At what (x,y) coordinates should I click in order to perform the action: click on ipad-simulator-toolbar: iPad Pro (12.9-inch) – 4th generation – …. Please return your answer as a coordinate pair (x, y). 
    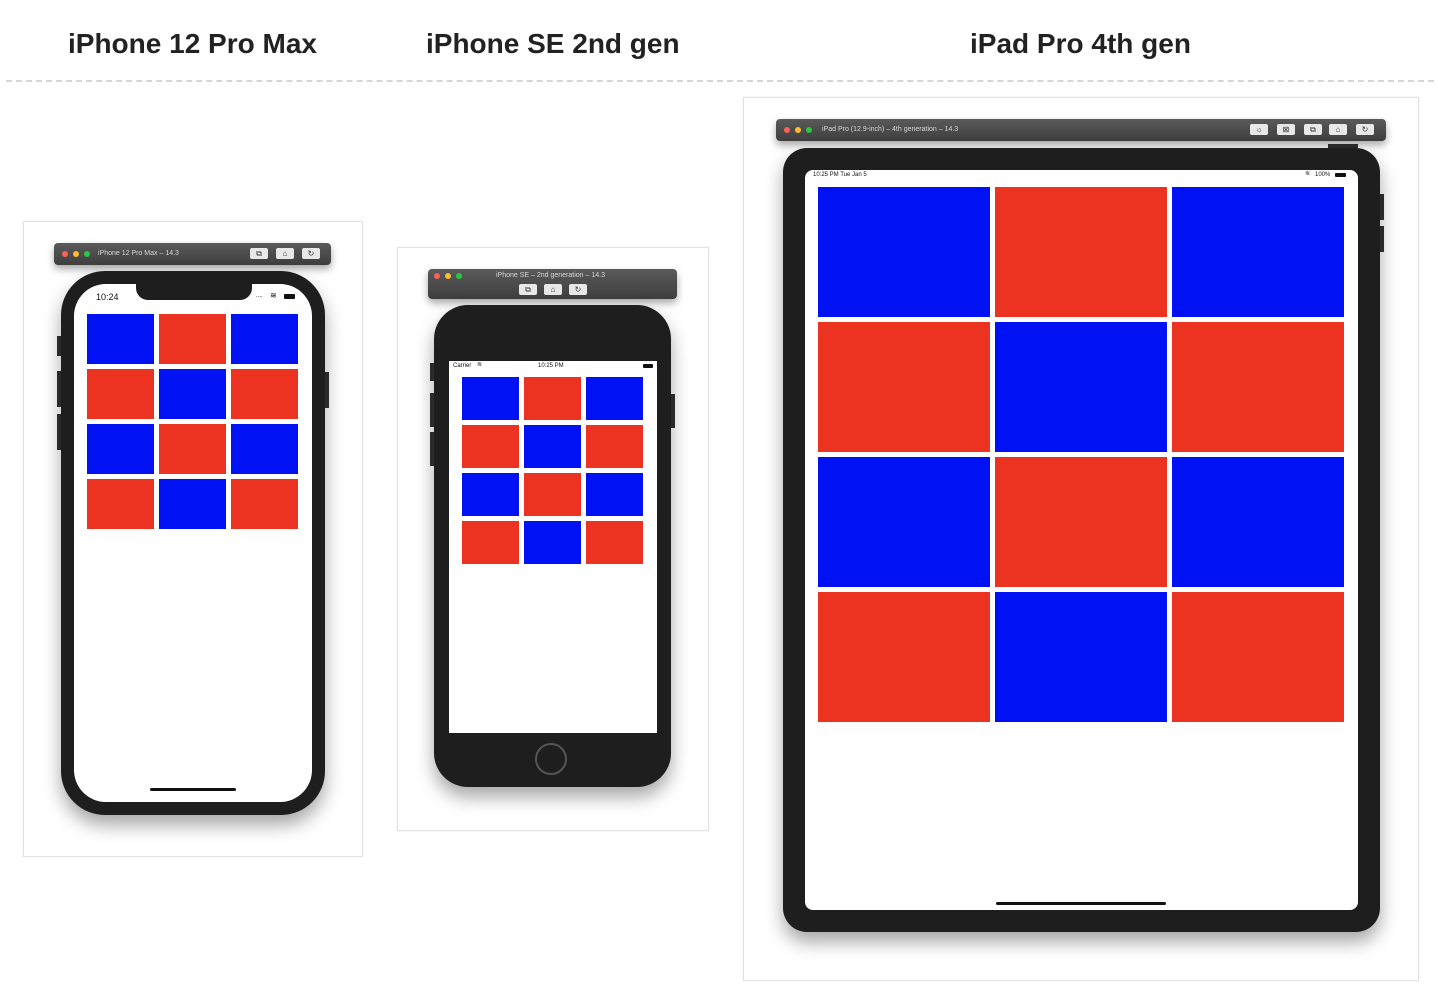
    Looking at the image, I should click on (1081, 130).